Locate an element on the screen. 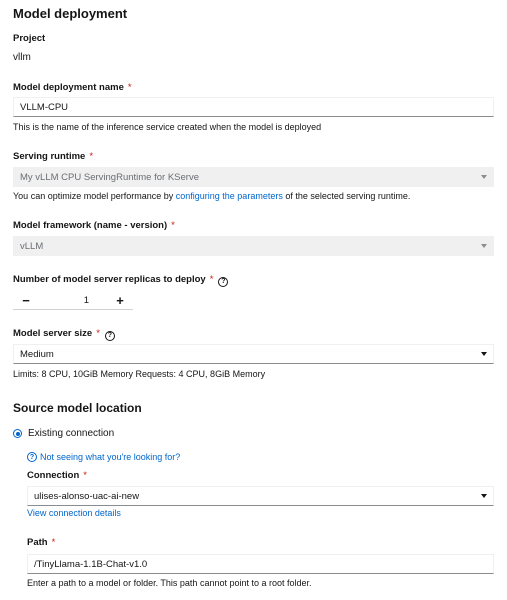 Image resolution: width=507 pixels, height=600 pixels. server-size-select: Medium is located at coordinates (253, 354).